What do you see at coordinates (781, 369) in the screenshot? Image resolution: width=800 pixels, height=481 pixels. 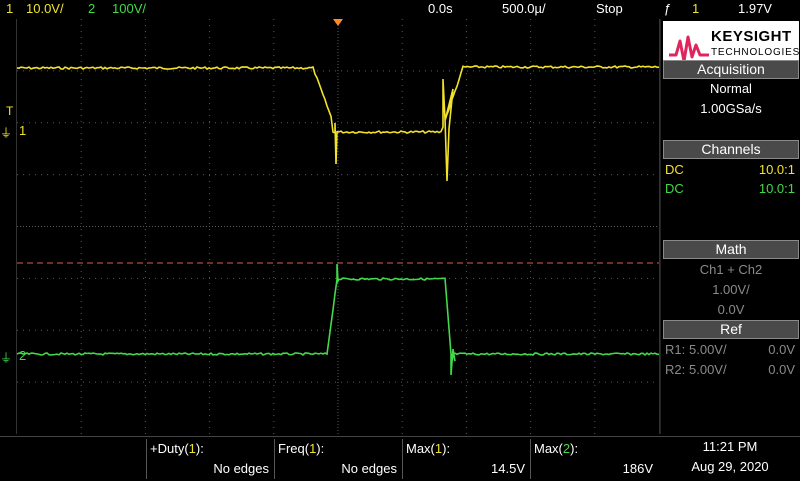 I see `ref2-offset: 0.0V` at bounding box center [781, 369].